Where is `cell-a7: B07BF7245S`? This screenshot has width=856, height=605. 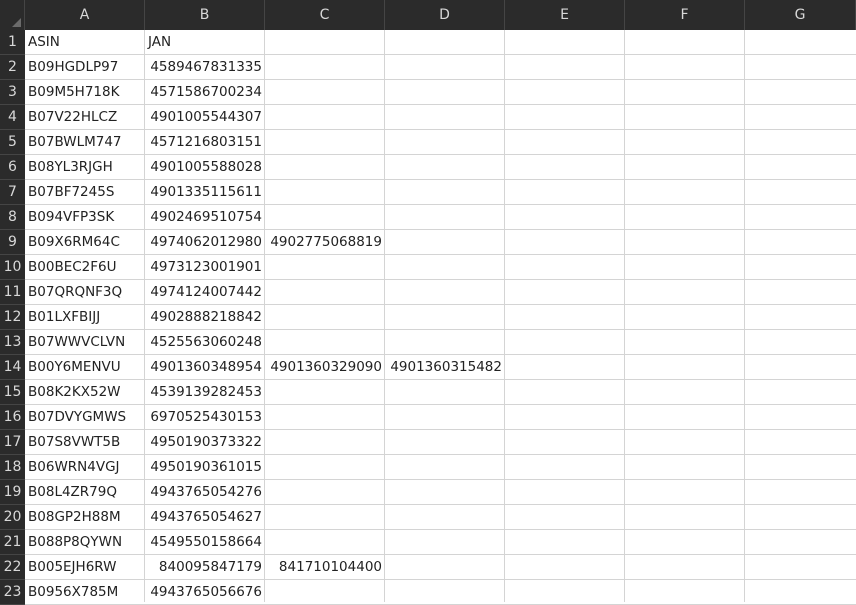
cell-a7: B07BF7245S is located at coordinates (85, 192).